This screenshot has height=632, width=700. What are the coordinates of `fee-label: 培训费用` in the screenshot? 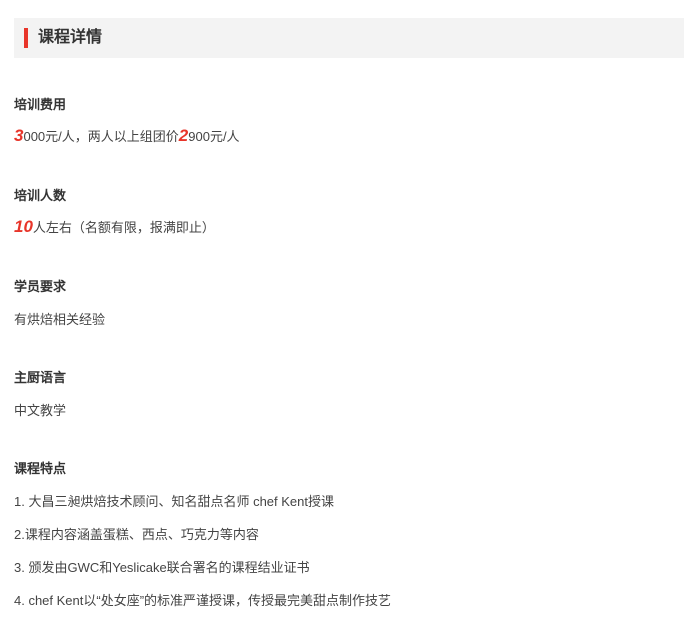 It's located at (40, 104).